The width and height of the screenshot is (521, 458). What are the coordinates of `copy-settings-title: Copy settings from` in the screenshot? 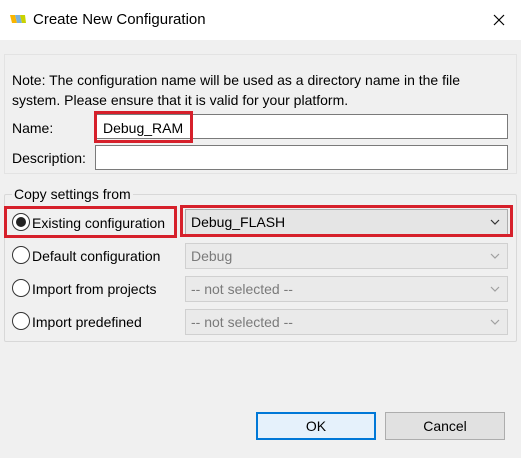 It's located at (72, 194).